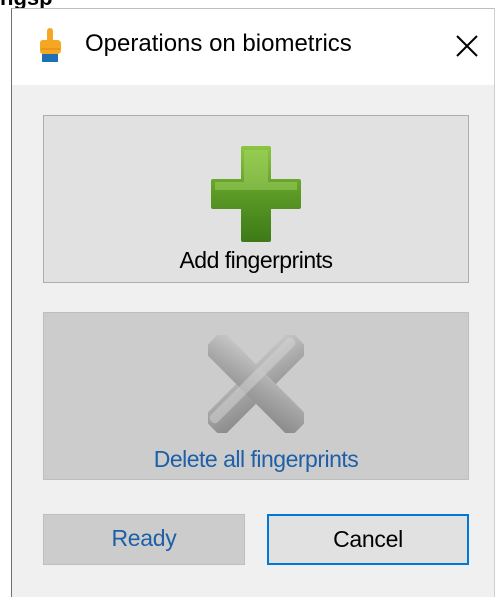 The image size is (501, 597). Describe the element at coordinates (256, 459) in the screenshot. I see `delete-all-fingerprints-label: Delete all fingerprints` at that location.